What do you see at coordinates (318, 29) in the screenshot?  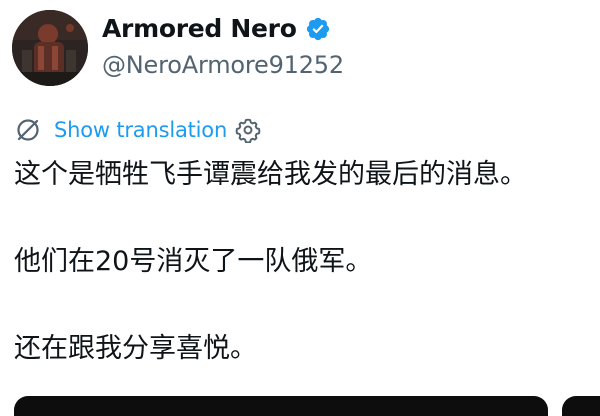 I see `verified-badge-icon` at bounding box center [318, 29].